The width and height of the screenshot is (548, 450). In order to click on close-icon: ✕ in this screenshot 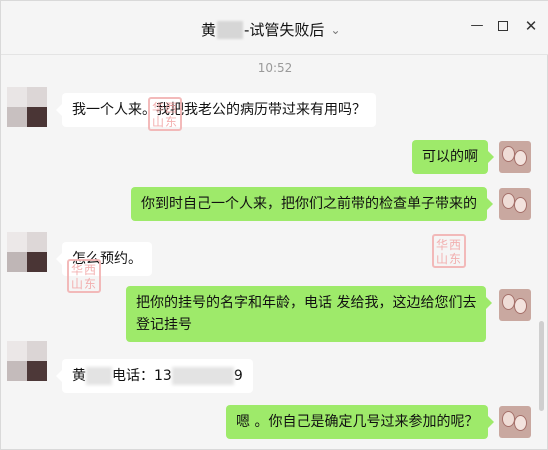, I will do `click(531, 26)`.